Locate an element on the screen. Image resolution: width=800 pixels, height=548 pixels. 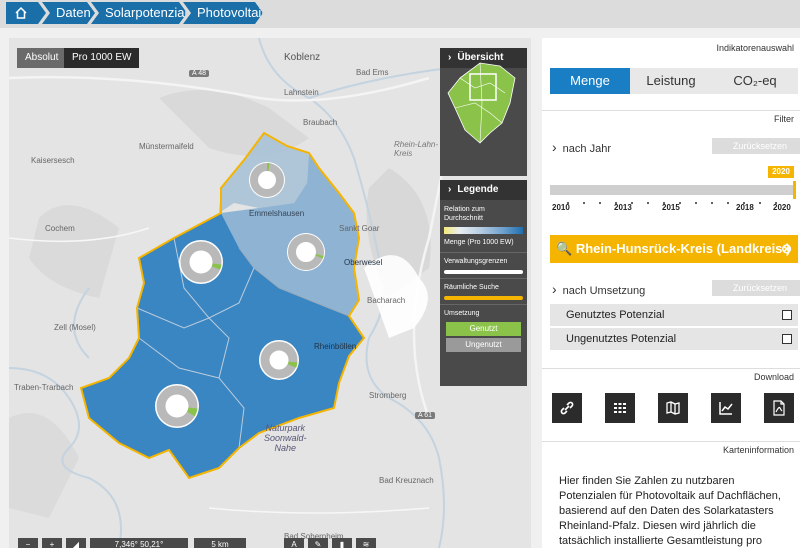
checkbox-row-genutzt: Genutztes Potenzial is located at coordinates (674, 315).